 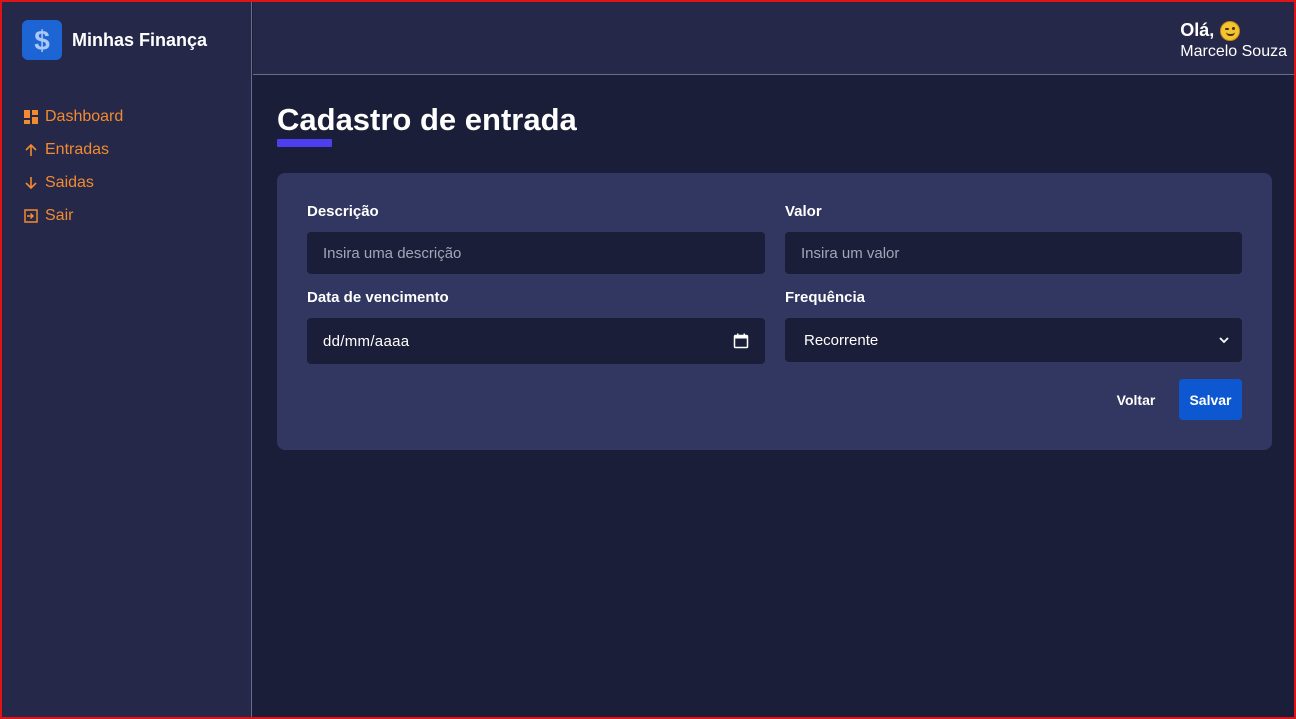 I want to click on app-title: Minhas Finança, so click(x=140, y=39).